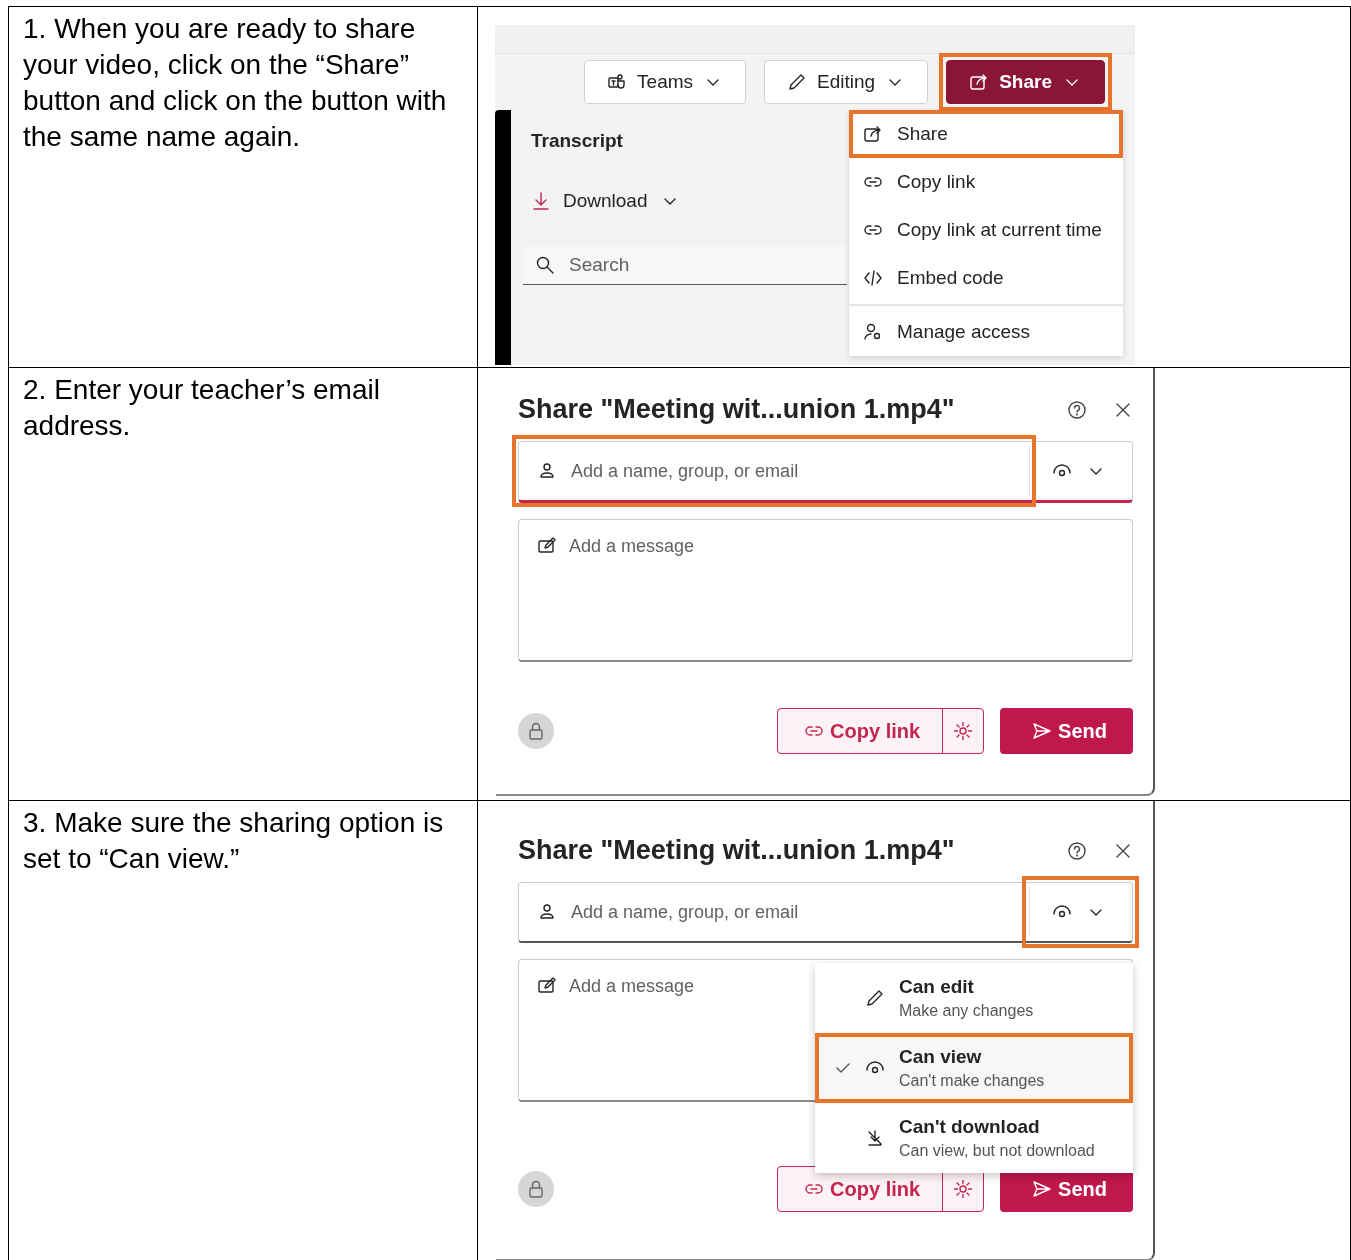 The image size is (1351, 1260). What do you see at coordinates (937, 987) in the screenshot?
I see `option-label: Can edit` at bounding box center [937, 987].